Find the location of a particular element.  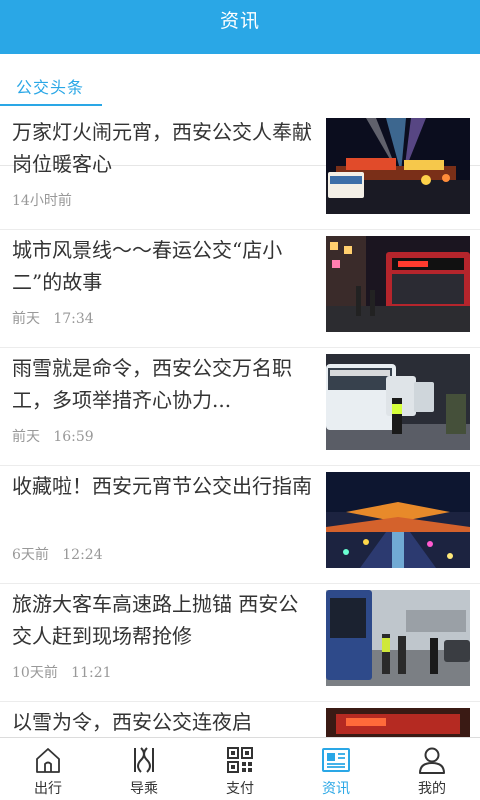

page-title: 资讯 is located at coordinates (239, 21).